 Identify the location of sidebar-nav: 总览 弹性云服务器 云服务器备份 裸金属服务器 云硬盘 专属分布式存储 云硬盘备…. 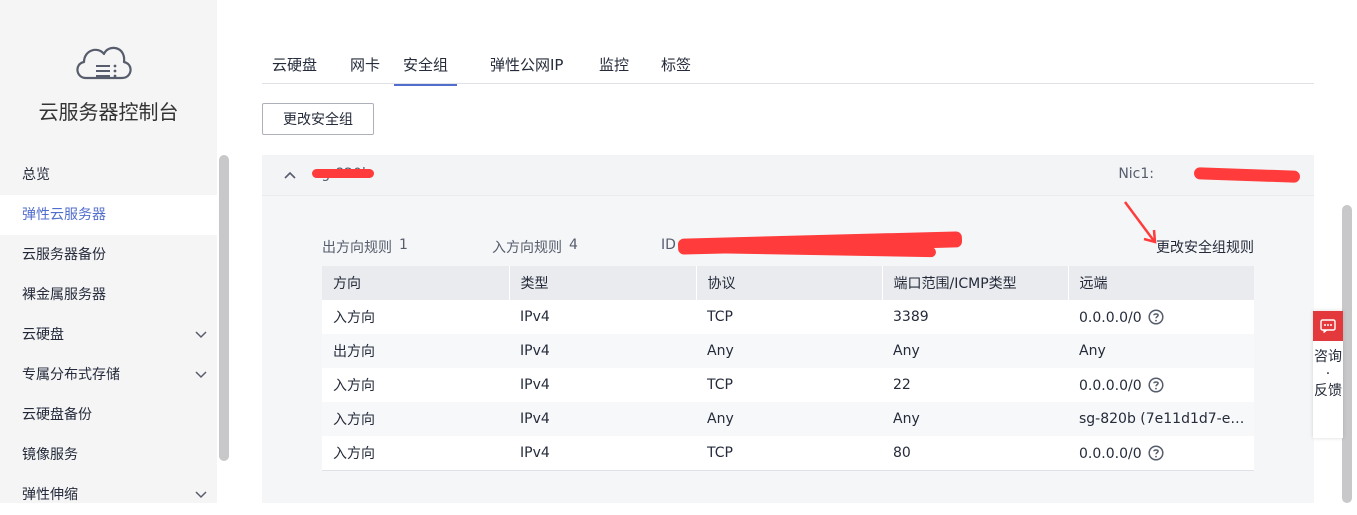
(108, 335).